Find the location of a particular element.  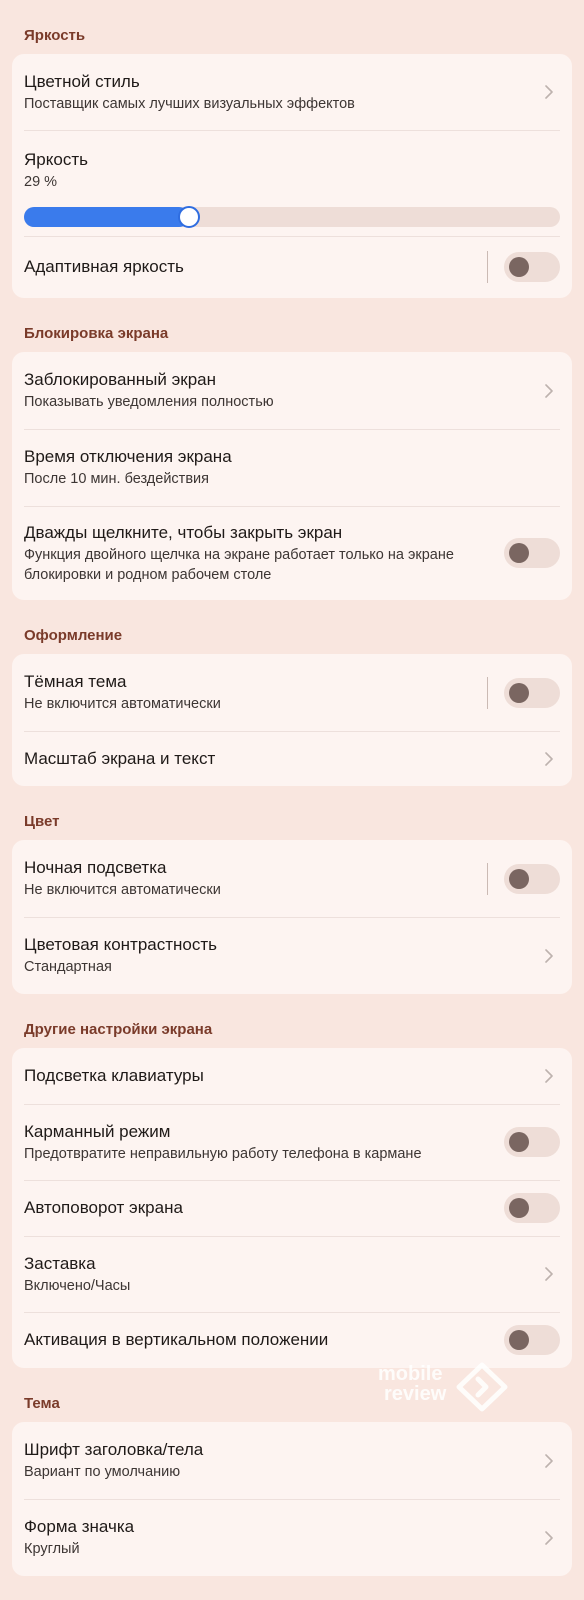

section-header-color: Цвет is located at coordinates (42, 821).